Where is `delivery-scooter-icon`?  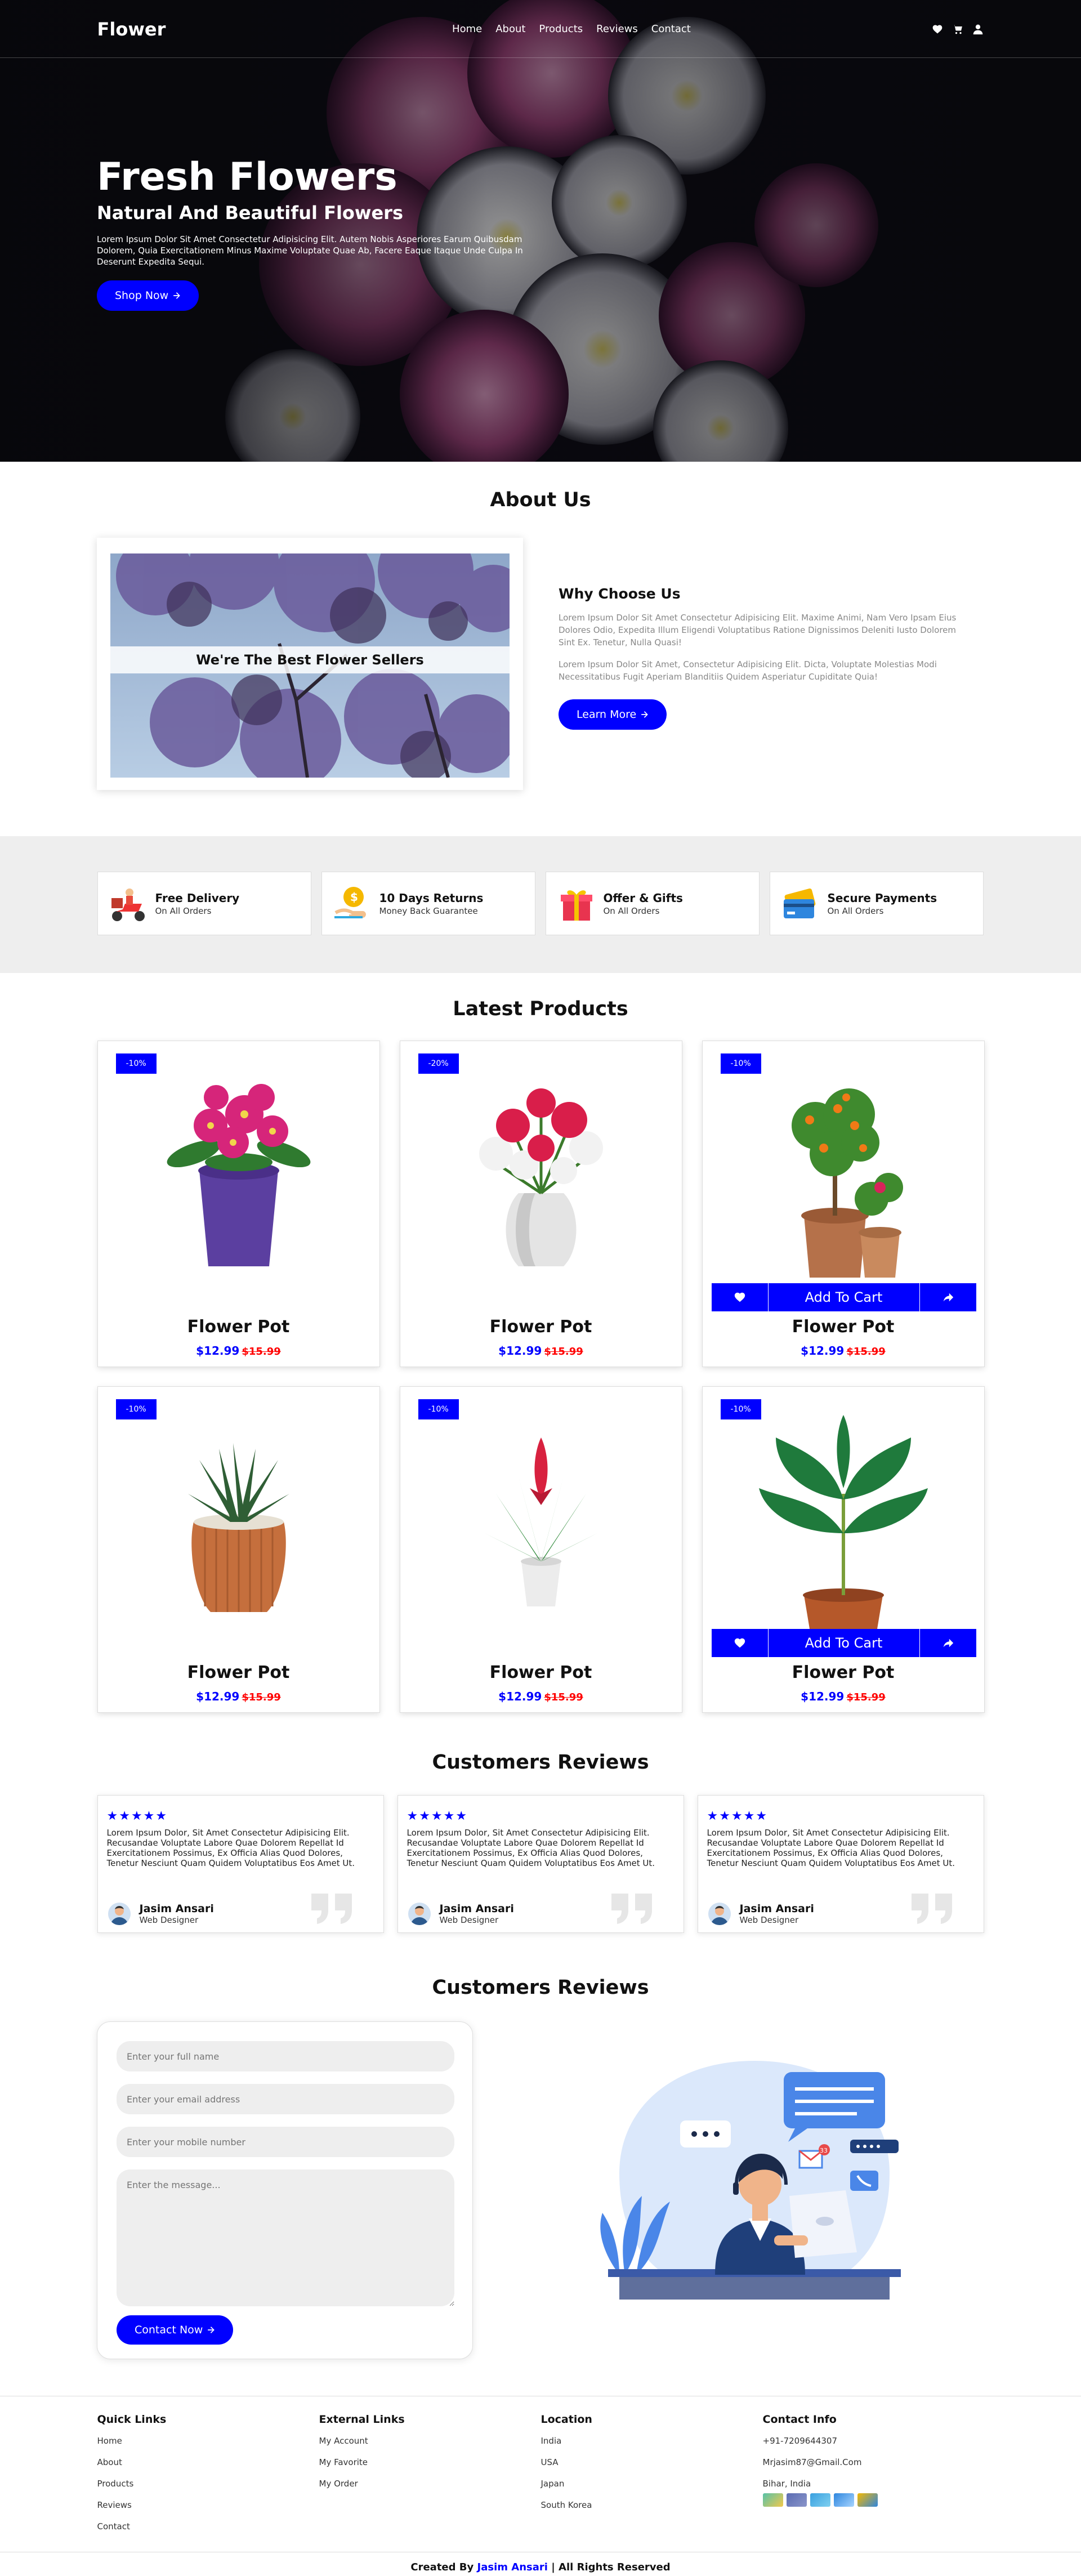
delivery-scooter-icon is located at coordinates (128, 904).